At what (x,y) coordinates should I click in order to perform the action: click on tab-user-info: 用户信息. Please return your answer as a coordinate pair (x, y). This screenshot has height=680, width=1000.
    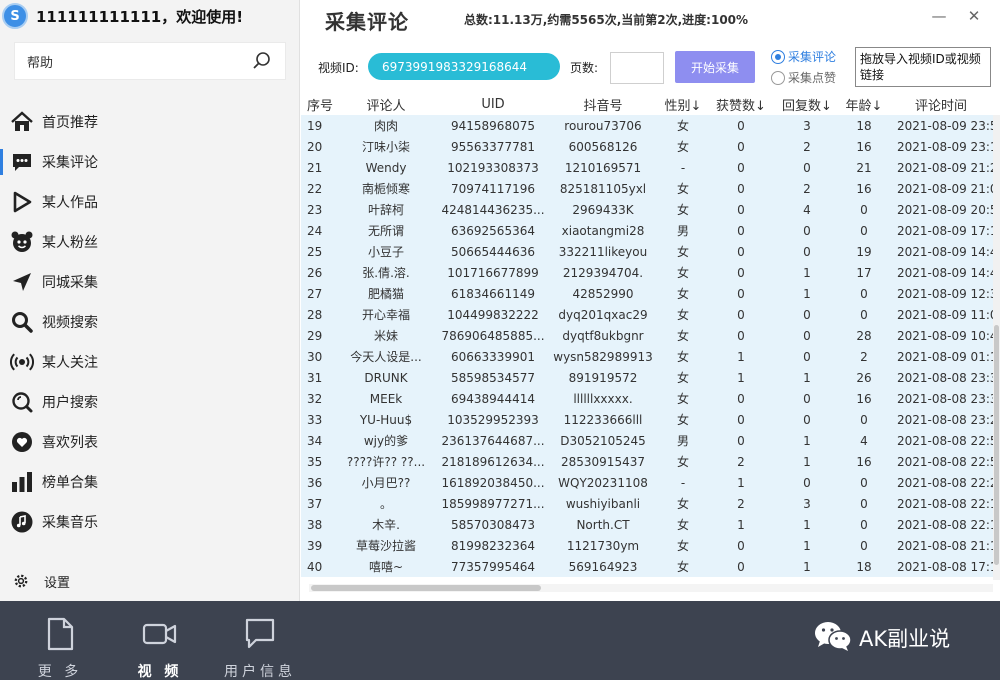
    Looking at the image, I should click on (260, 640).